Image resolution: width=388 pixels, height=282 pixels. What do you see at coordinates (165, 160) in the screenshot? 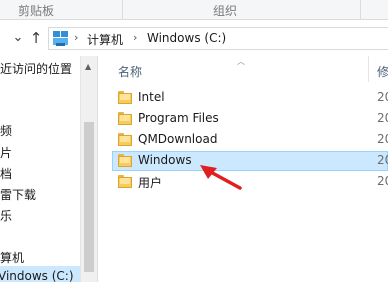
I see `file-name: Windows` at bounding box center [165, 160].